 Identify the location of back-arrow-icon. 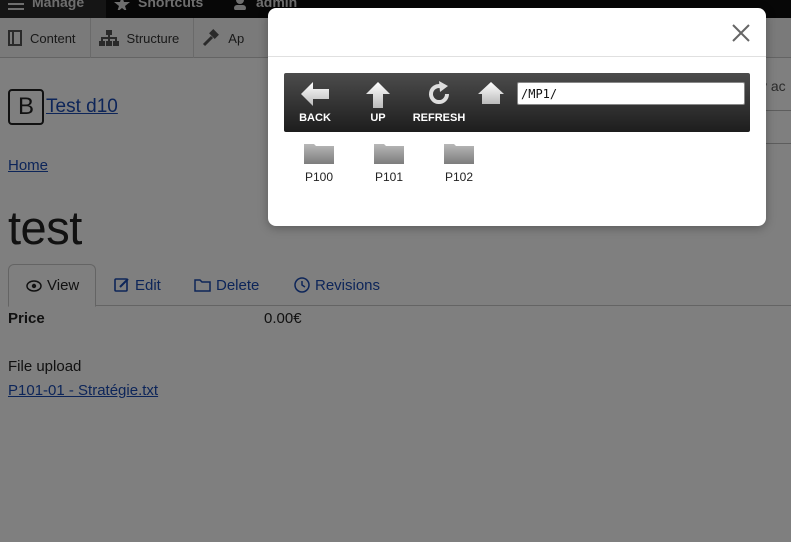
(315, 94).